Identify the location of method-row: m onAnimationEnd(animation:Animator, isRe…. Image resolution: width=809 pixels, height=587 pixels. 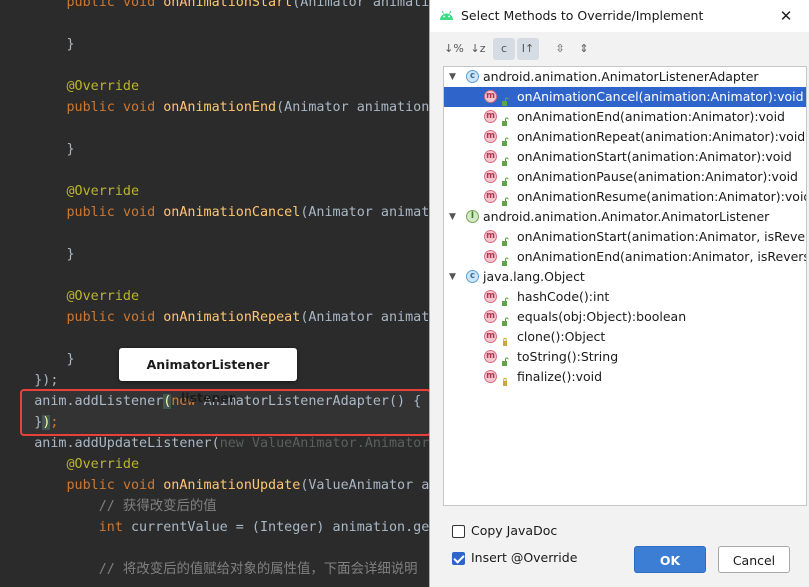
(625, 257).